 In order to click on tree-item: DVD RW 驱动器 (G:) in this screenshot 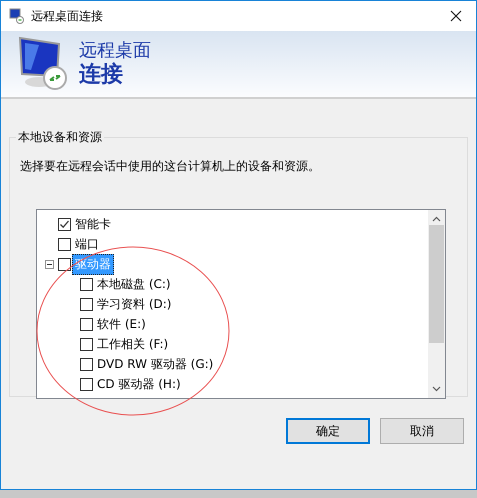, I will do `click(155, 364)`.